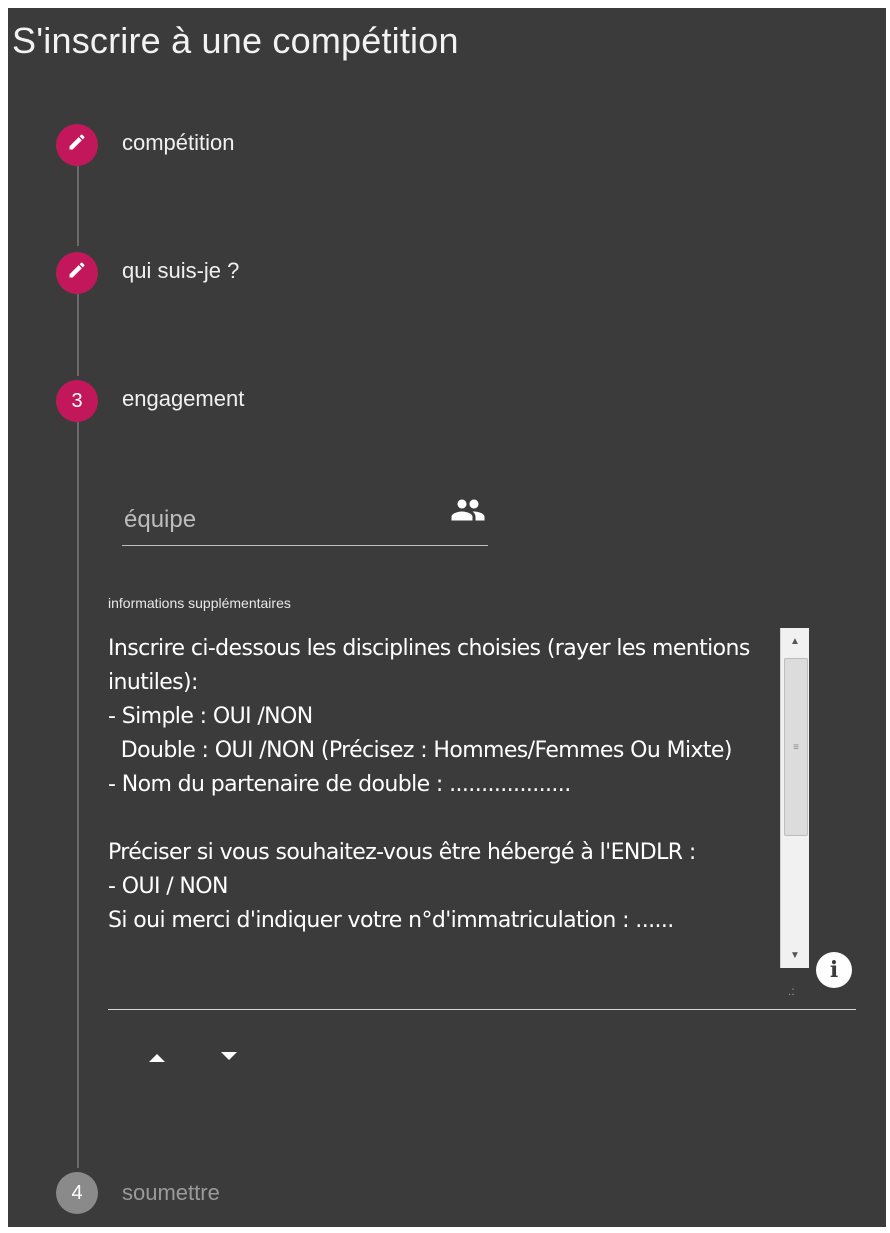 This screenshot has width=890, height=1233. Describe the element at coordinates (795, 641) in the screenshot. I see `scroll-up-arrow-icon: ▲` at that location.